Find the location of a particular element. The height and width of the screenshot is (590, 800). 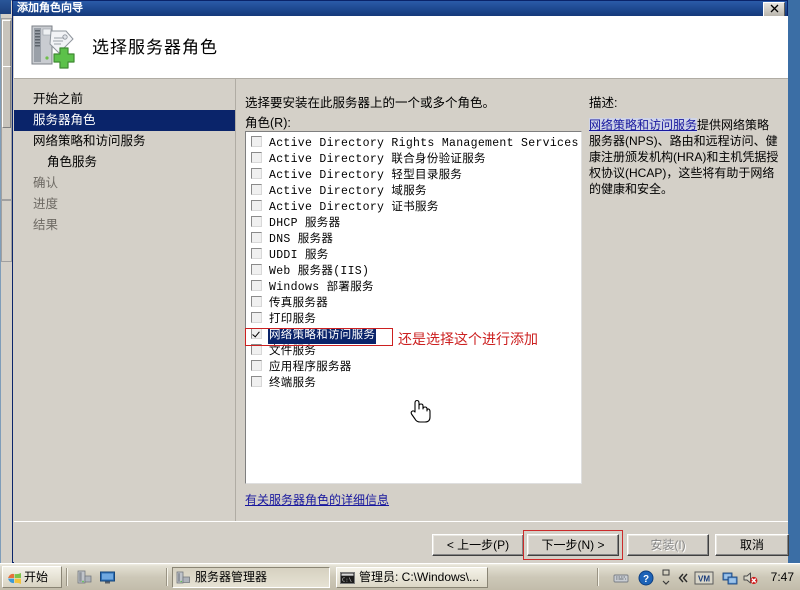

next-button: 下一步(N) > is located at coordinates (573, 545).